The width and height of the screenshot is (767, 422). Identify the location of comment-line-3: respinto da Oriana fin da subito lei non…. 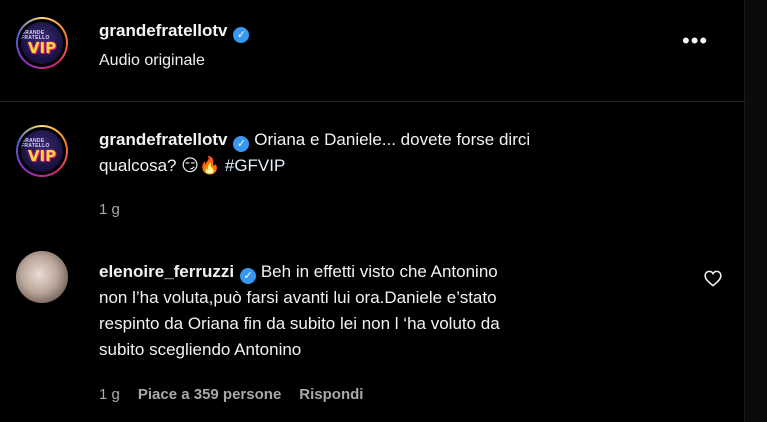
(299, 323).